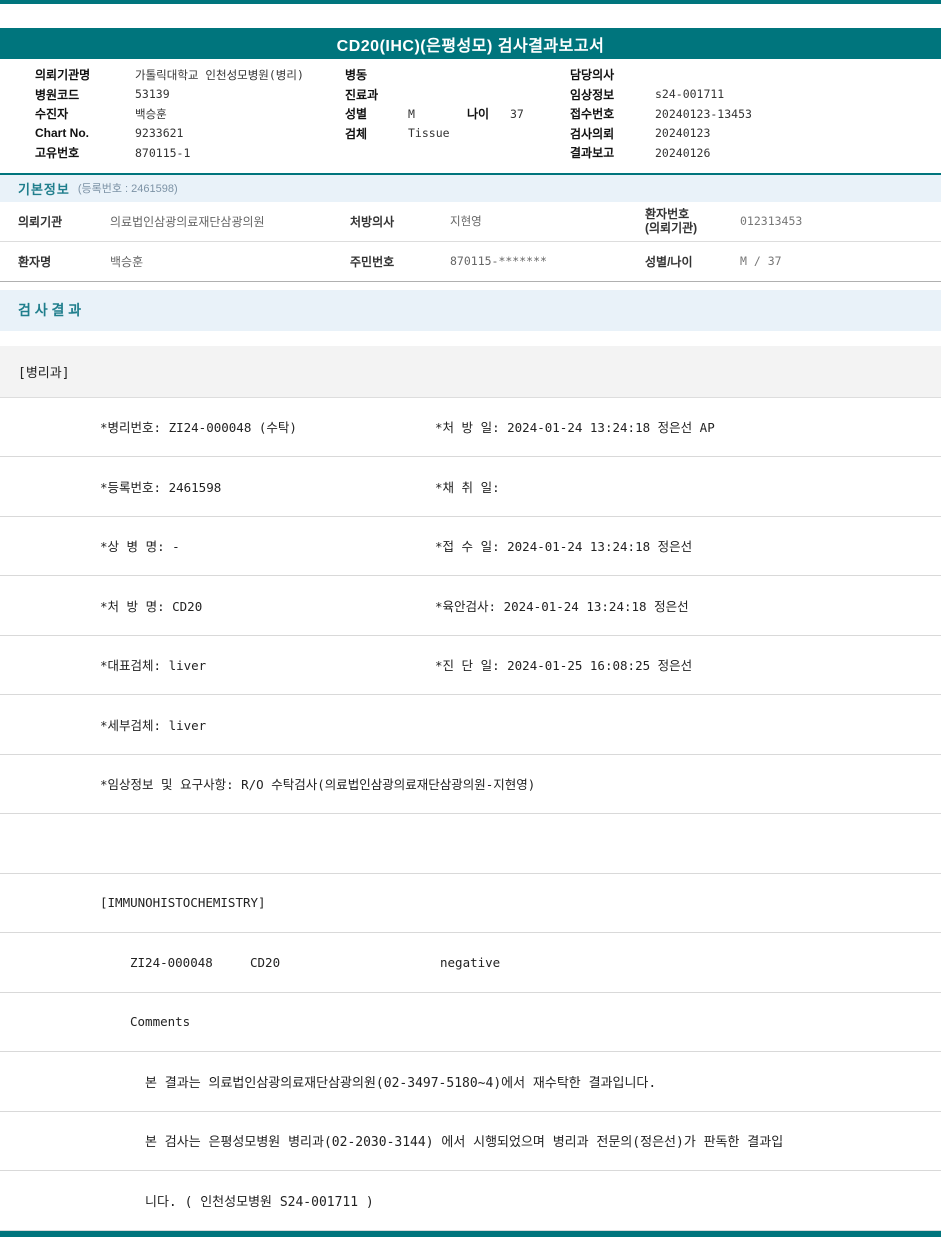 The width and height of the screenshot is (941, 1238). I want to click on results-band: 검 사 결 과, so click(470, 310).